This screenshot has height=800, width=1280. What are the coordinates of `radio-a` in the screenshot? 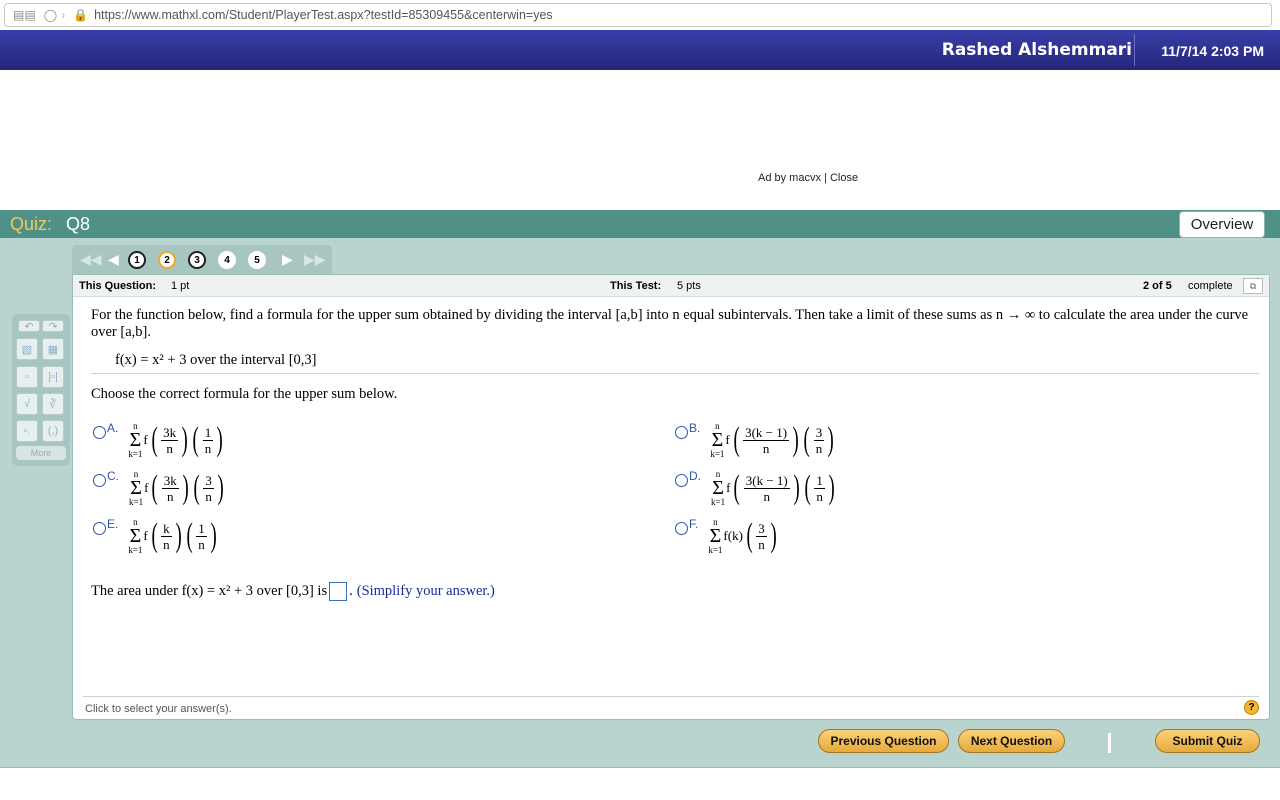 It's located at (99, 432).